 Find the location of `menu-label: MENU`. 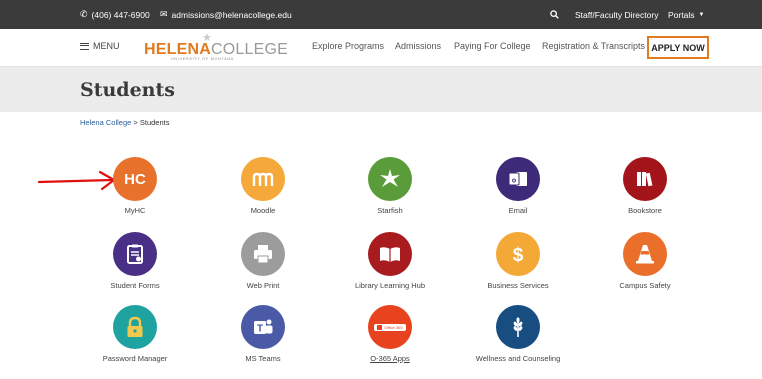

menu-label: MENU is located at coordinates (106, 46).